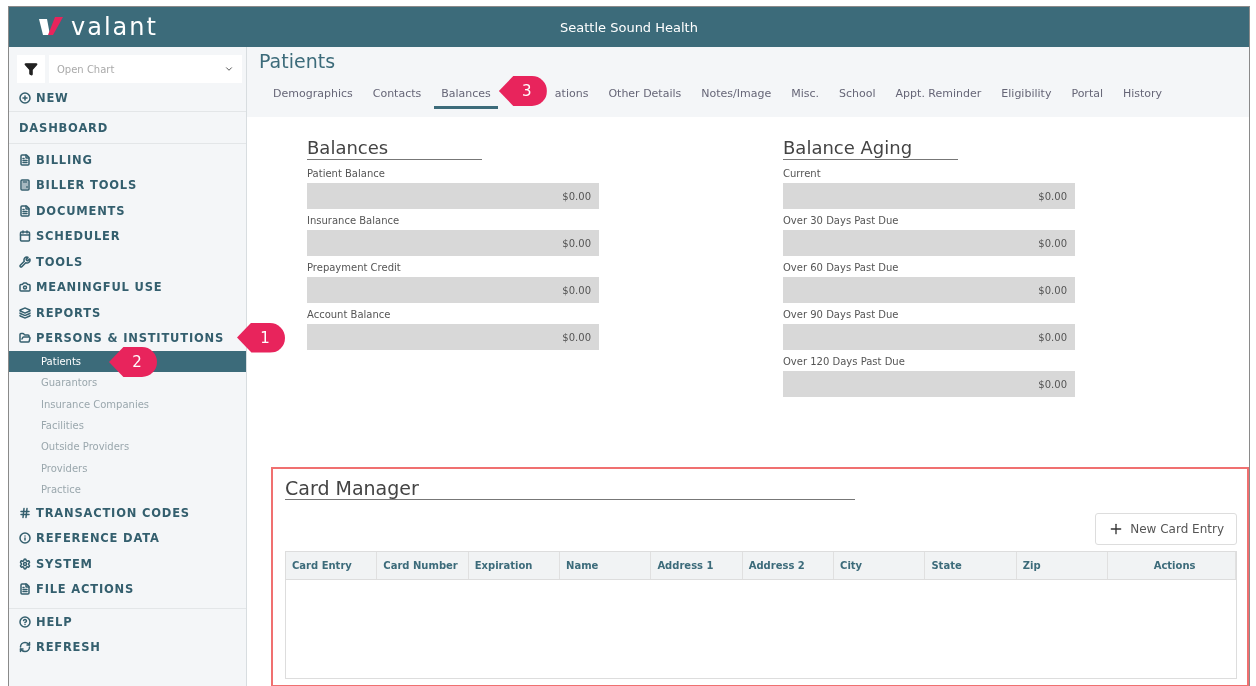  Describe the element at coordinates (261, 337) in the screenshot. I see `step-tooltip: 1` at that location.